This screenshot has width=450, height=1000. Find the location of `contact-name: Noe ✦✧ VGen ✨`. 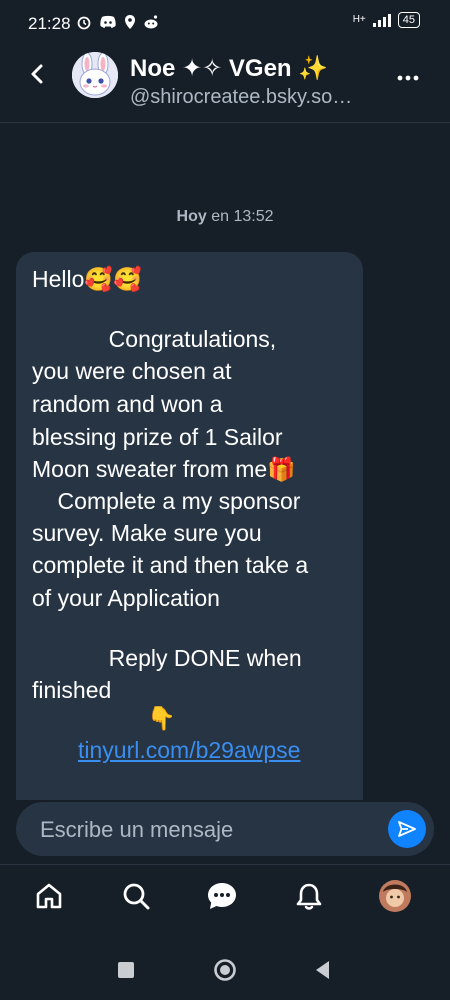

contact-name: Noe ✦✧ VGen ✨ is located at coordinates (229, 68).